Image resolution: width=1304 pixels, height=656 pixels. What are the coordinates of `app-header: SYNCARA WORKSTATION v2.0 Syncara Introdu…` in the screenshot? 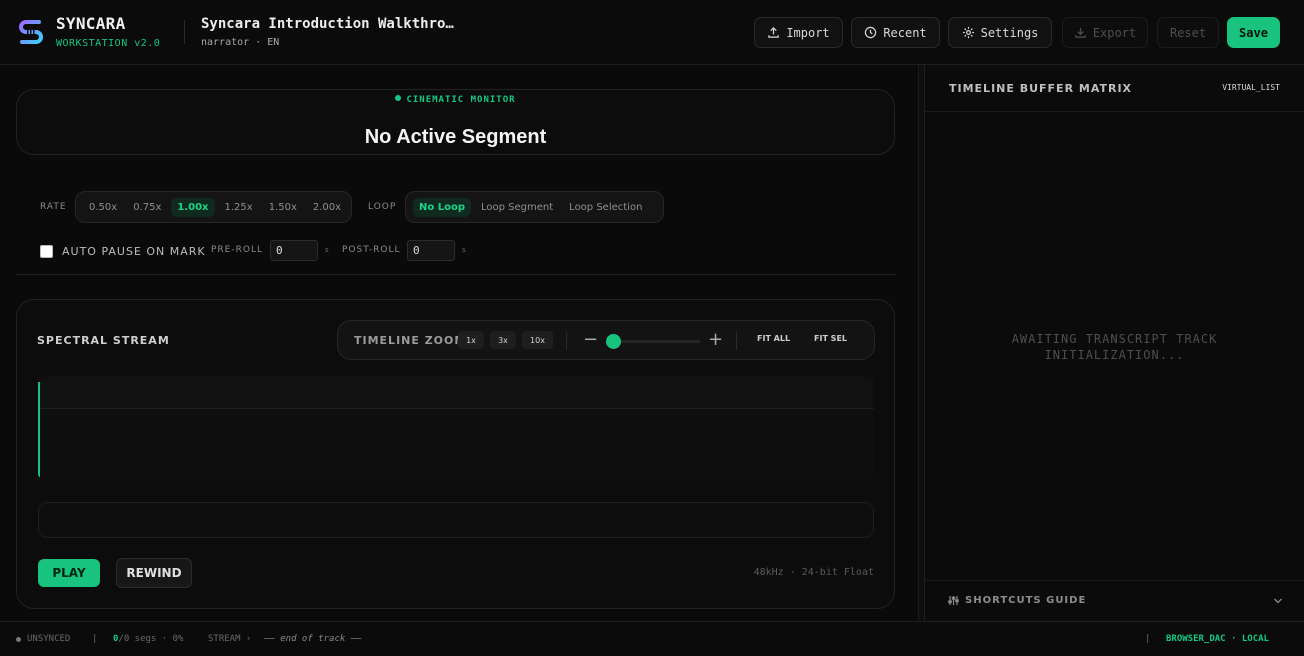 It's located at (652, 32).